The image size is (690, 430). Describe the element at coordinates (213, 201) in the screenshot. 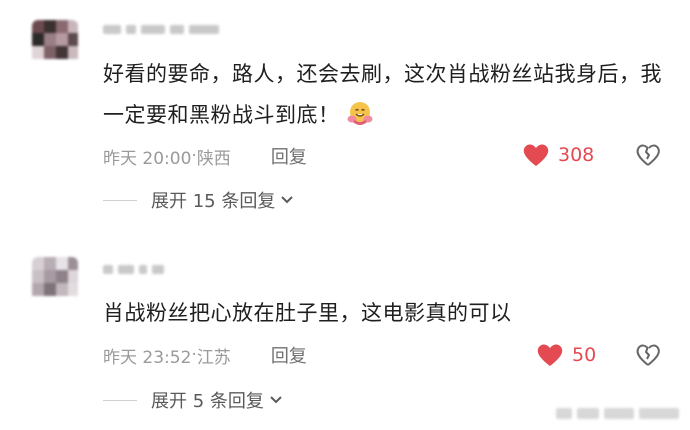

I see `expand-replies-label: 展开 15 条回复` at that location.